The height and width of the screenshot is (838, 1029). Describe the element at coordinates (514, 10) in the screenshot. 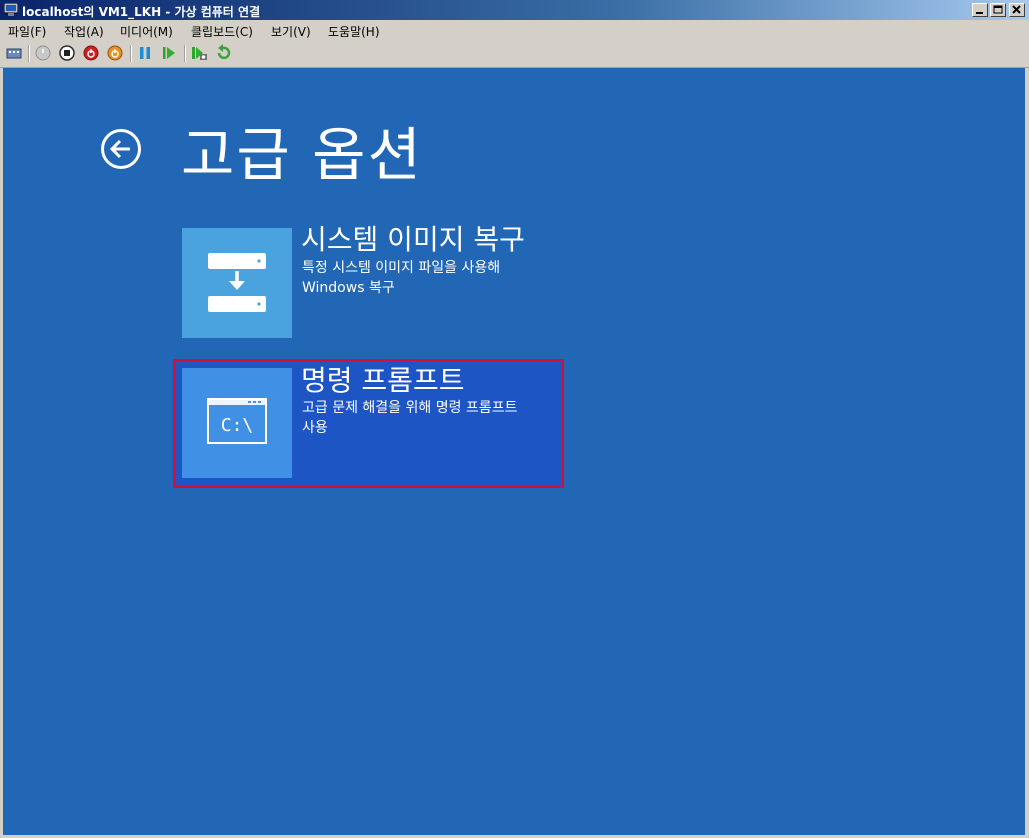

I see `title-bar: localhost의 VM1_LKH - 가상 컴퓨터 연결` at that location.